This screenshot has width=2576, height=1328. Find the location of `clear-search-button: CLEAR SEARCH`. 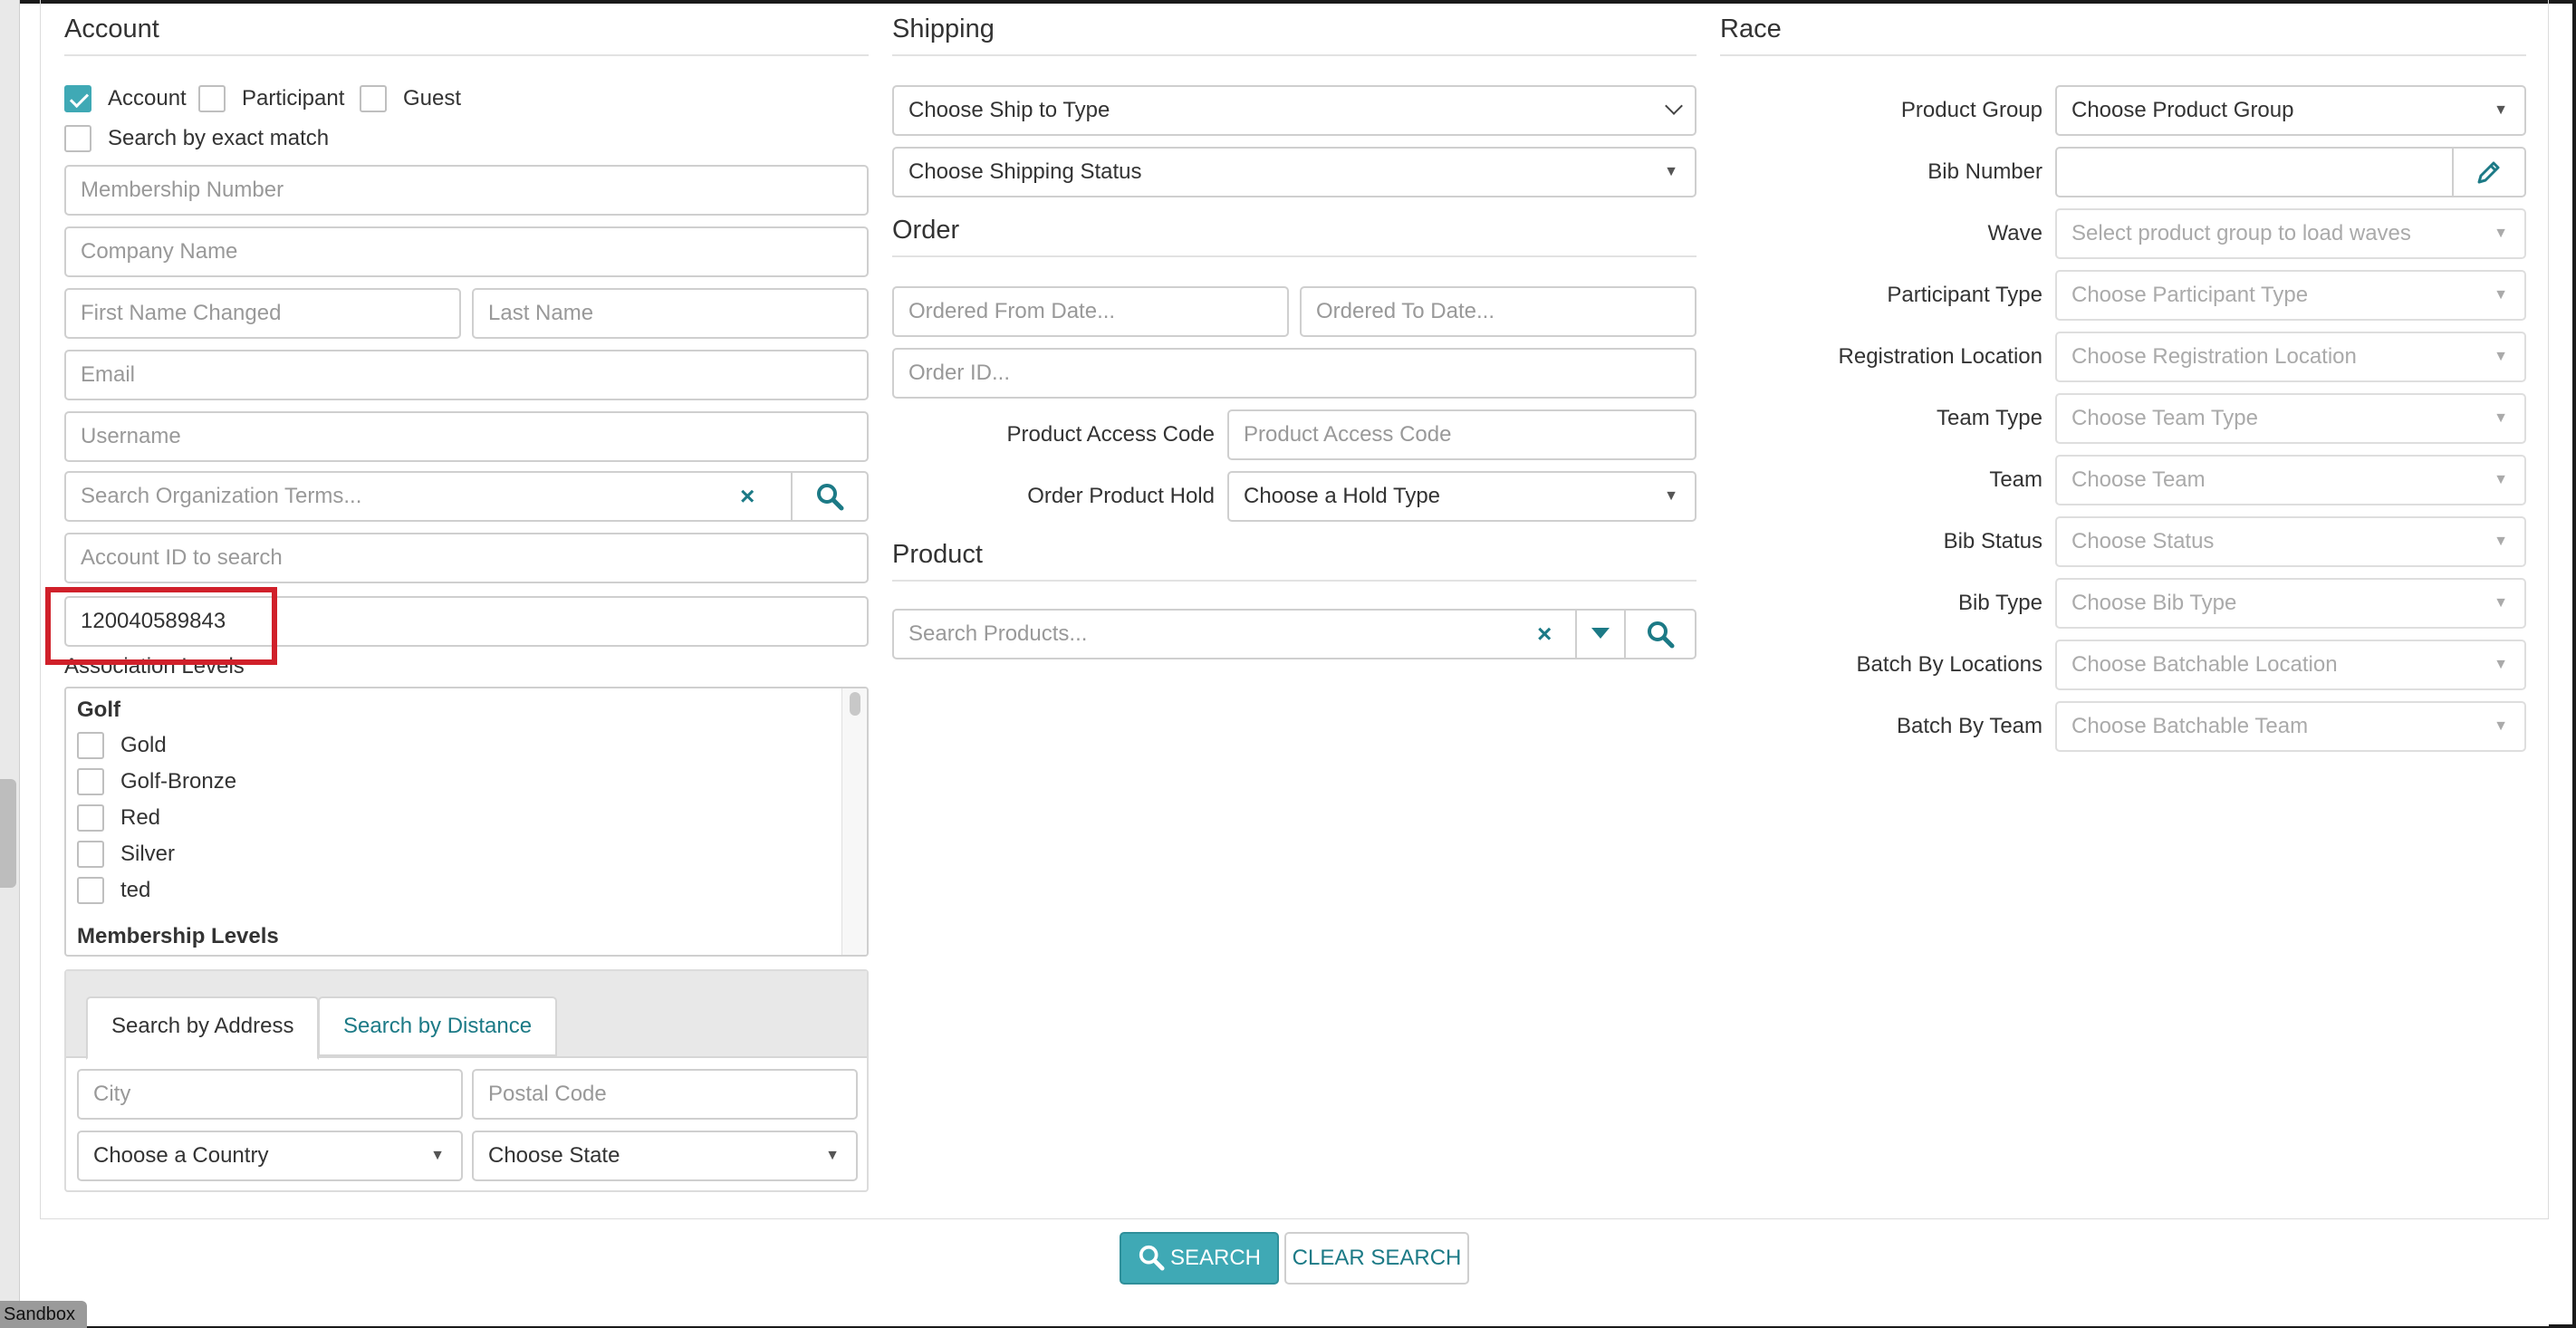

clear-search-button: CLEAR SEARCH is located at coordinates (1376, 1258).